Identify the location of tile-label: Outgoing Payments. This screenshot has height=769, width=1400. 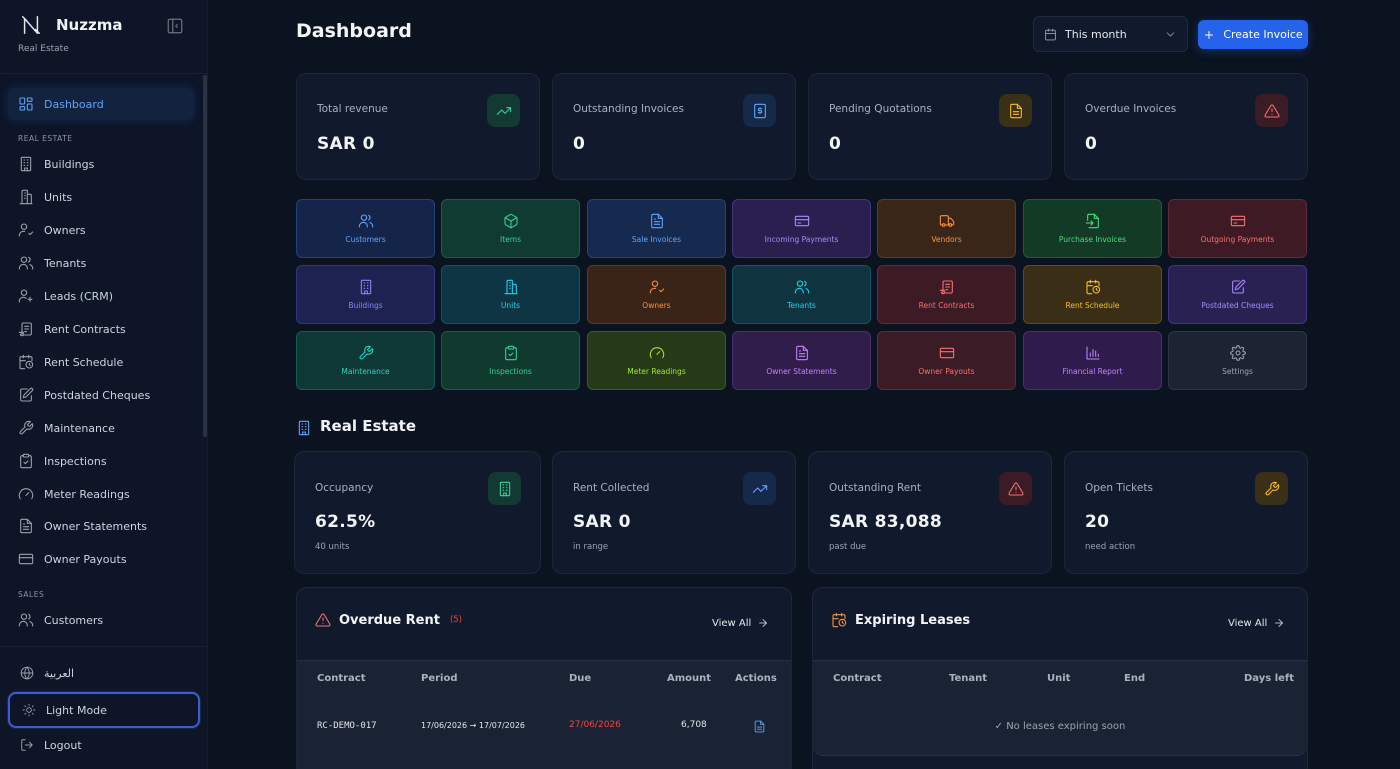
(1237, 239).